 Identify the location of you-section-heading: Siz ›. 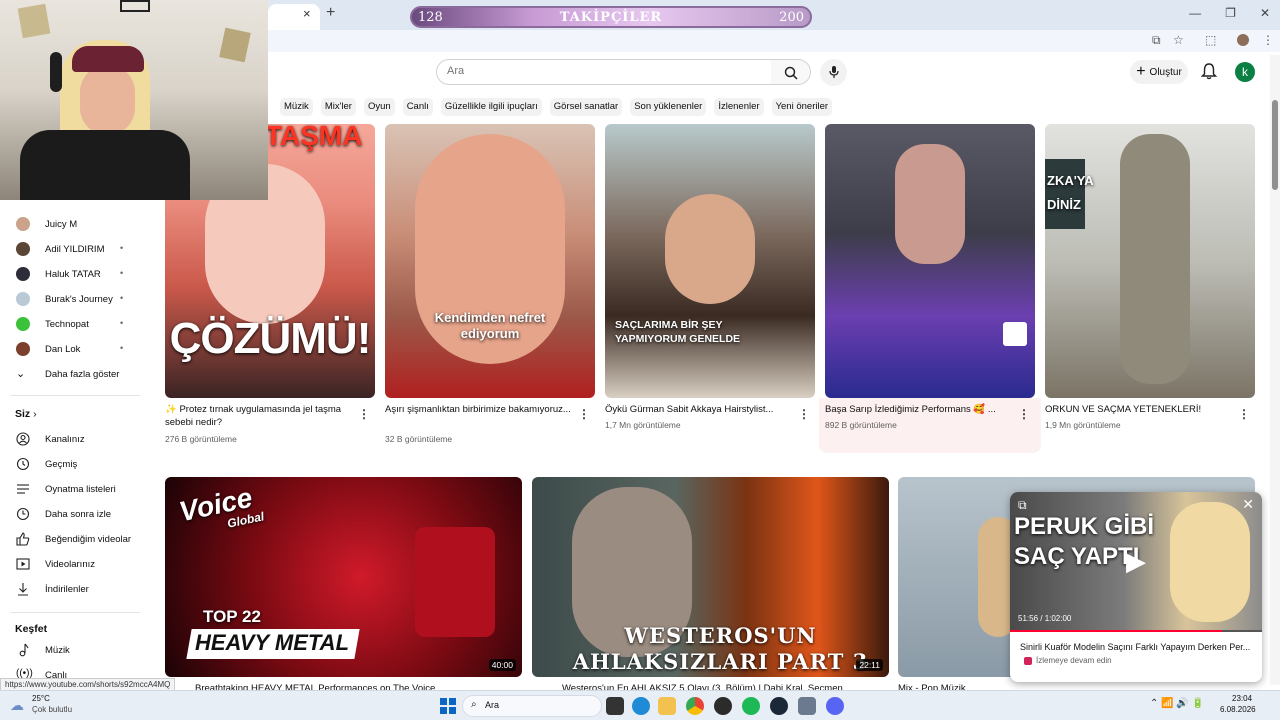
(26, 414).